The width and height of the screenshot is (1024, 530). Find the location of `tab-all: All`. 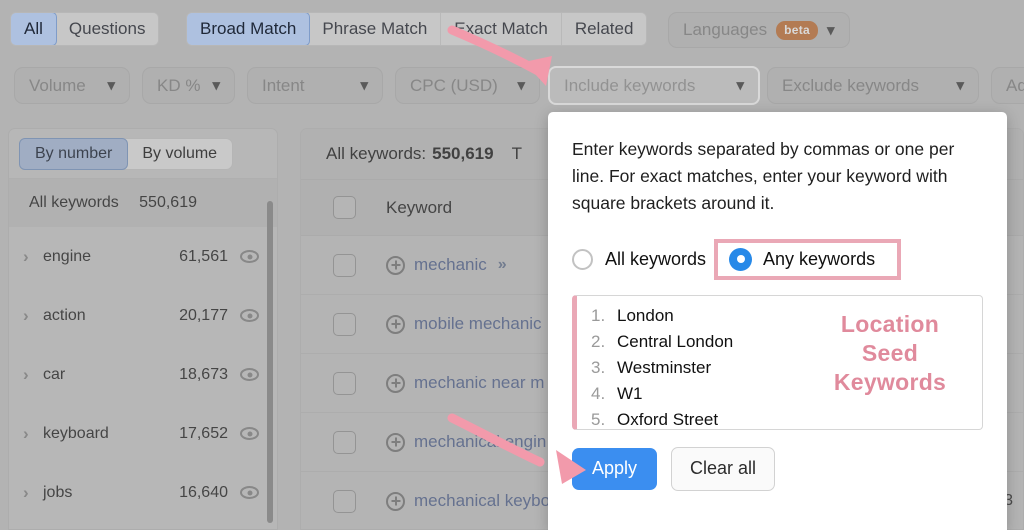

tab-all: All is located at coordinates (34, 29).